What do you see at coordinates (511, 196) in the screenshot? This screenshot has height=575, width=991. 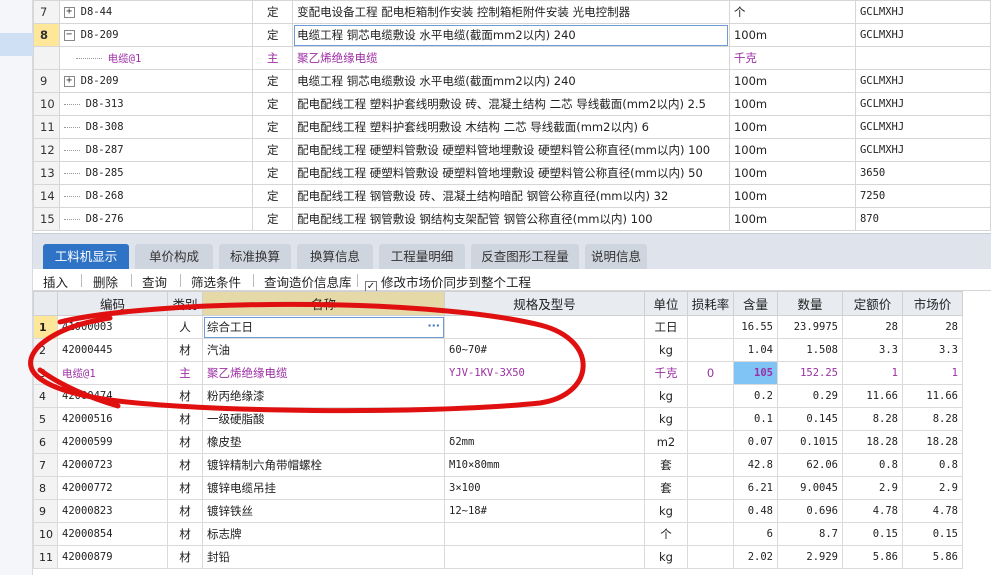 I see `item-name: 配电配线工程 钢管敷设 砖、混凝土结构暗配 钢管公称直径(mm以内) 32` at bounding box center [511, 196].